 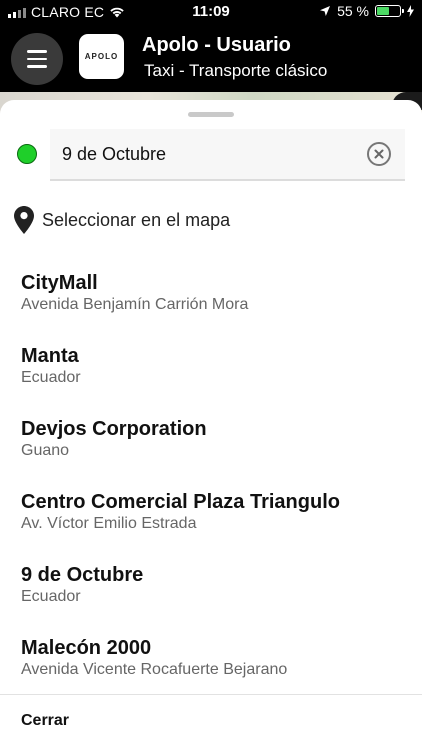 What do you see at coordinates (353, 11) in the screenshot?
I see `battery-percent: 55 %` at bounding box center [353, 11].